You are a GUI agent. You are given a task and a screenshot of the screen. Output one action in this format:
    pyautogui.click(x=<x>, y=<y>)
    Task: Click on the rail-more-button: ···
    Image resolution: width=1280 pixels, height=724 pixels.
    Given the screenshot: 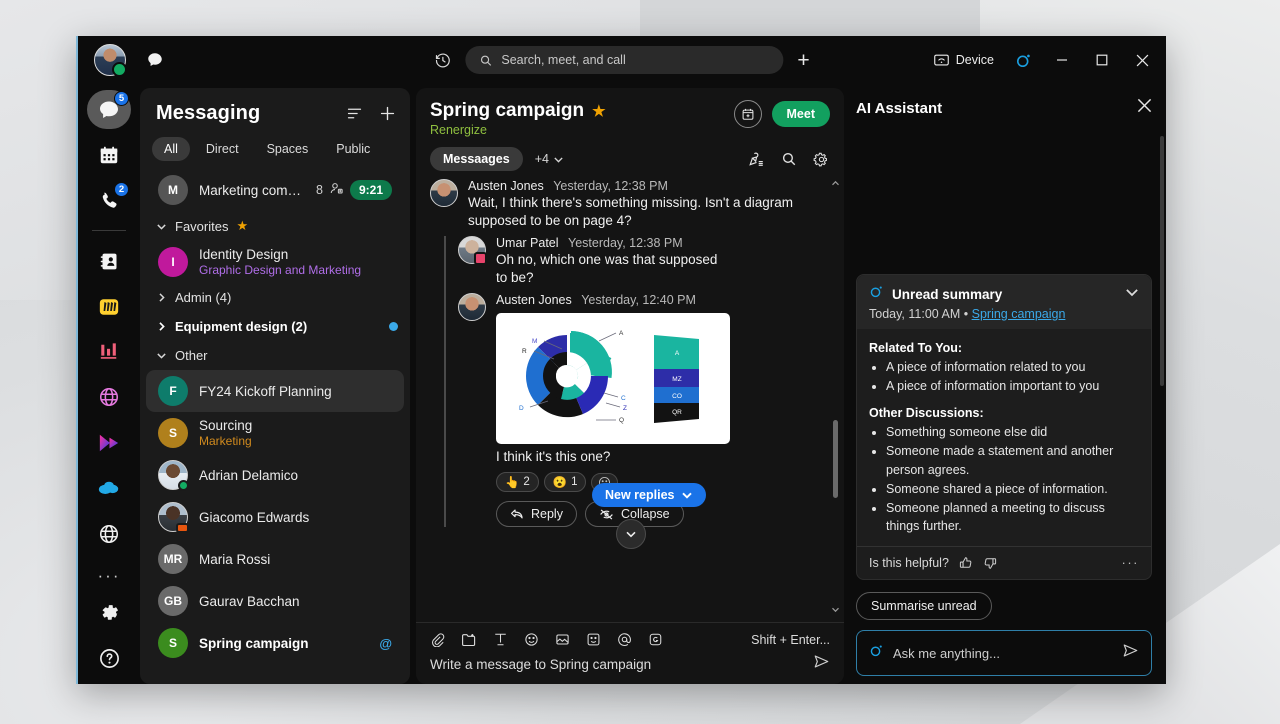 What is the action you would take?
    pyautogui.click(x=109, y=577)
    